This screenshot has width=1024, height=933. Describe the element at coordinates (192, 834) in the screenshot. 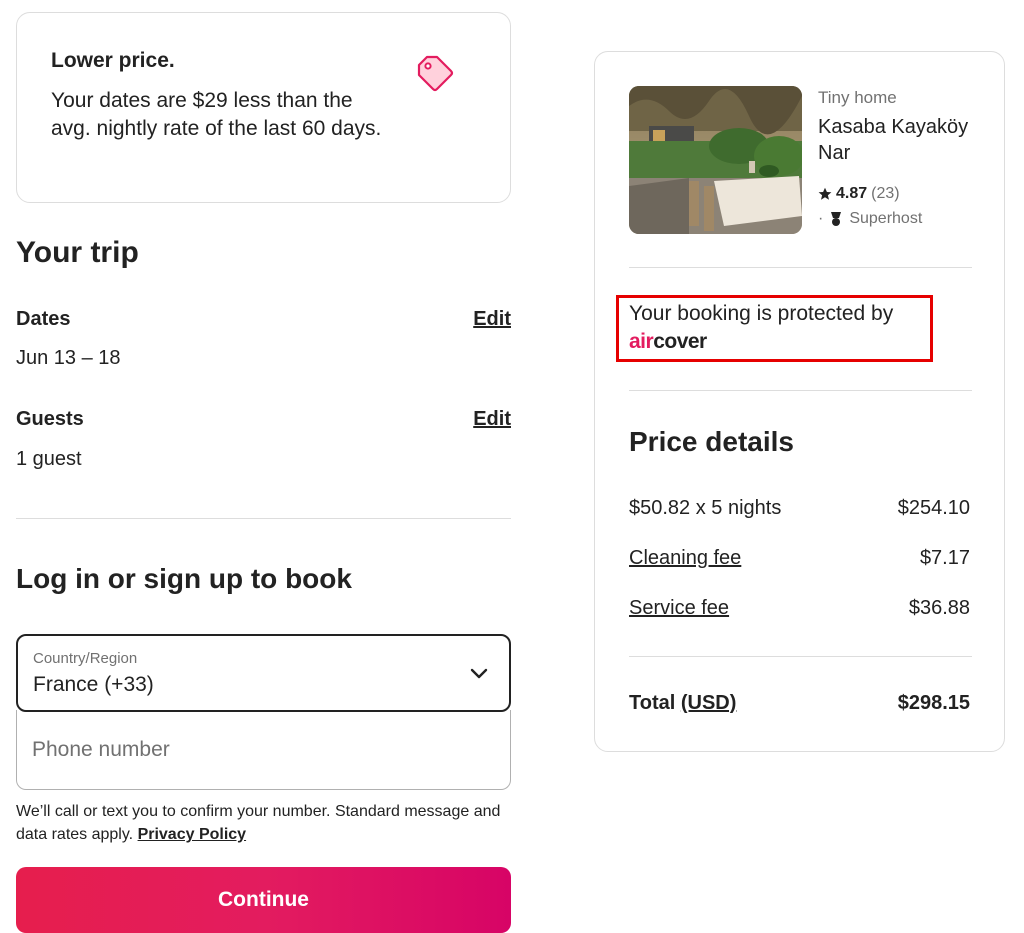

I see `privacy-policy-link: Privacy Policy` at that location.